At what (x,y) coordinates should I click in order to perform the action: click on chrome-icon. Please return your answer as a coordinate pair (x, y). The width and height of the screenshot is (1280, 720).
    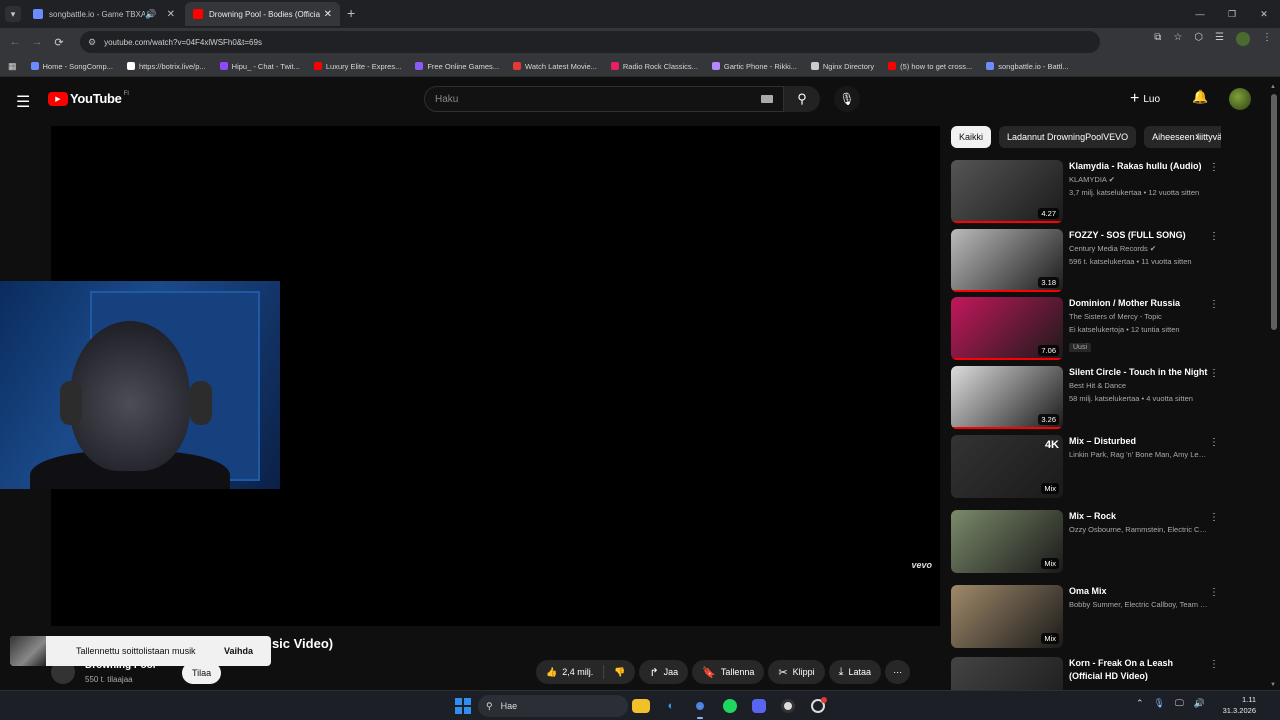
    Looking at the image, I should click on (700, 707).